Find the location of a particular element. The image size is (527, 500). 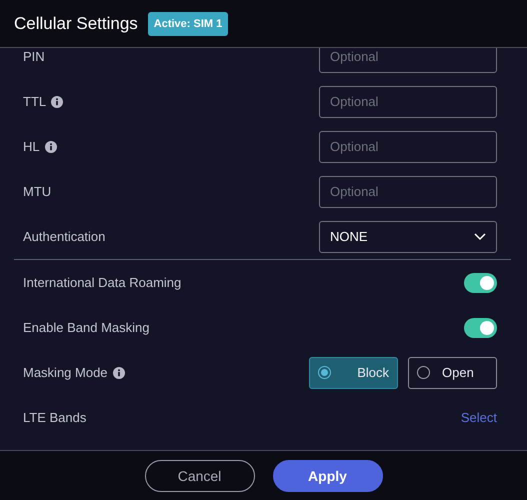

radio-option: Block is located at coordinates (353, 372).